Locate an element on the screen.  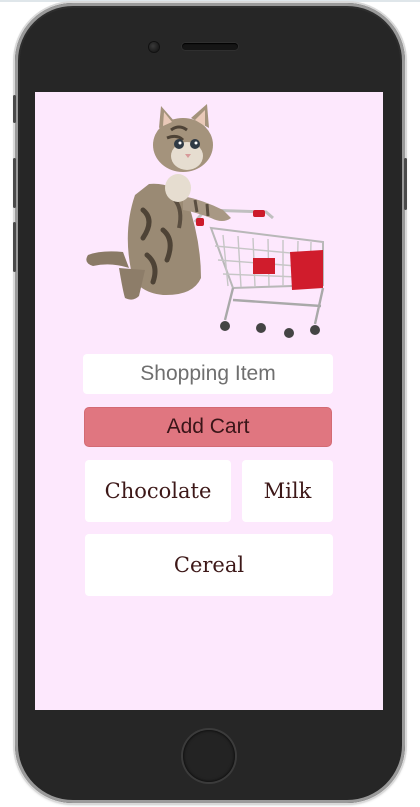
cart-item-milk: Milk is located at coordinates (287, 491).